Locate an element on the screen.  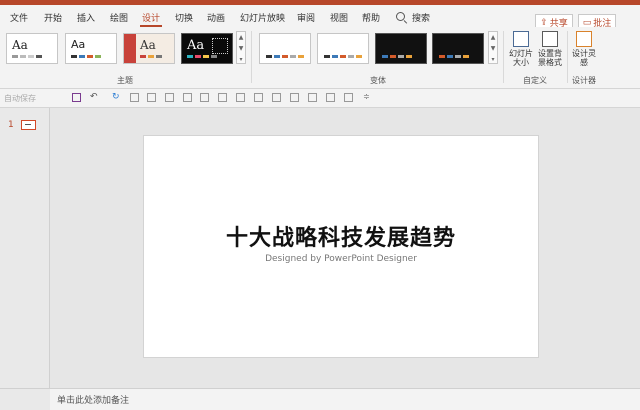
variants-gallery-scroll: ▲ ▼ ▾ is located at coordinates (493, 47).